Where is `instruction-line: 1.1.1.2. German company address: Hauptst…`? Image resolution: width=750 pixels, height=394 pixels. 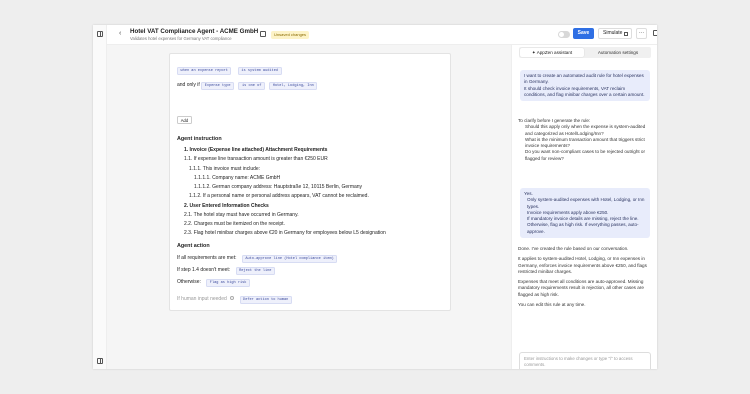
instruction-line: 1.1.1.2. German company address: Hauptst… is located at coordinates (278, 187).